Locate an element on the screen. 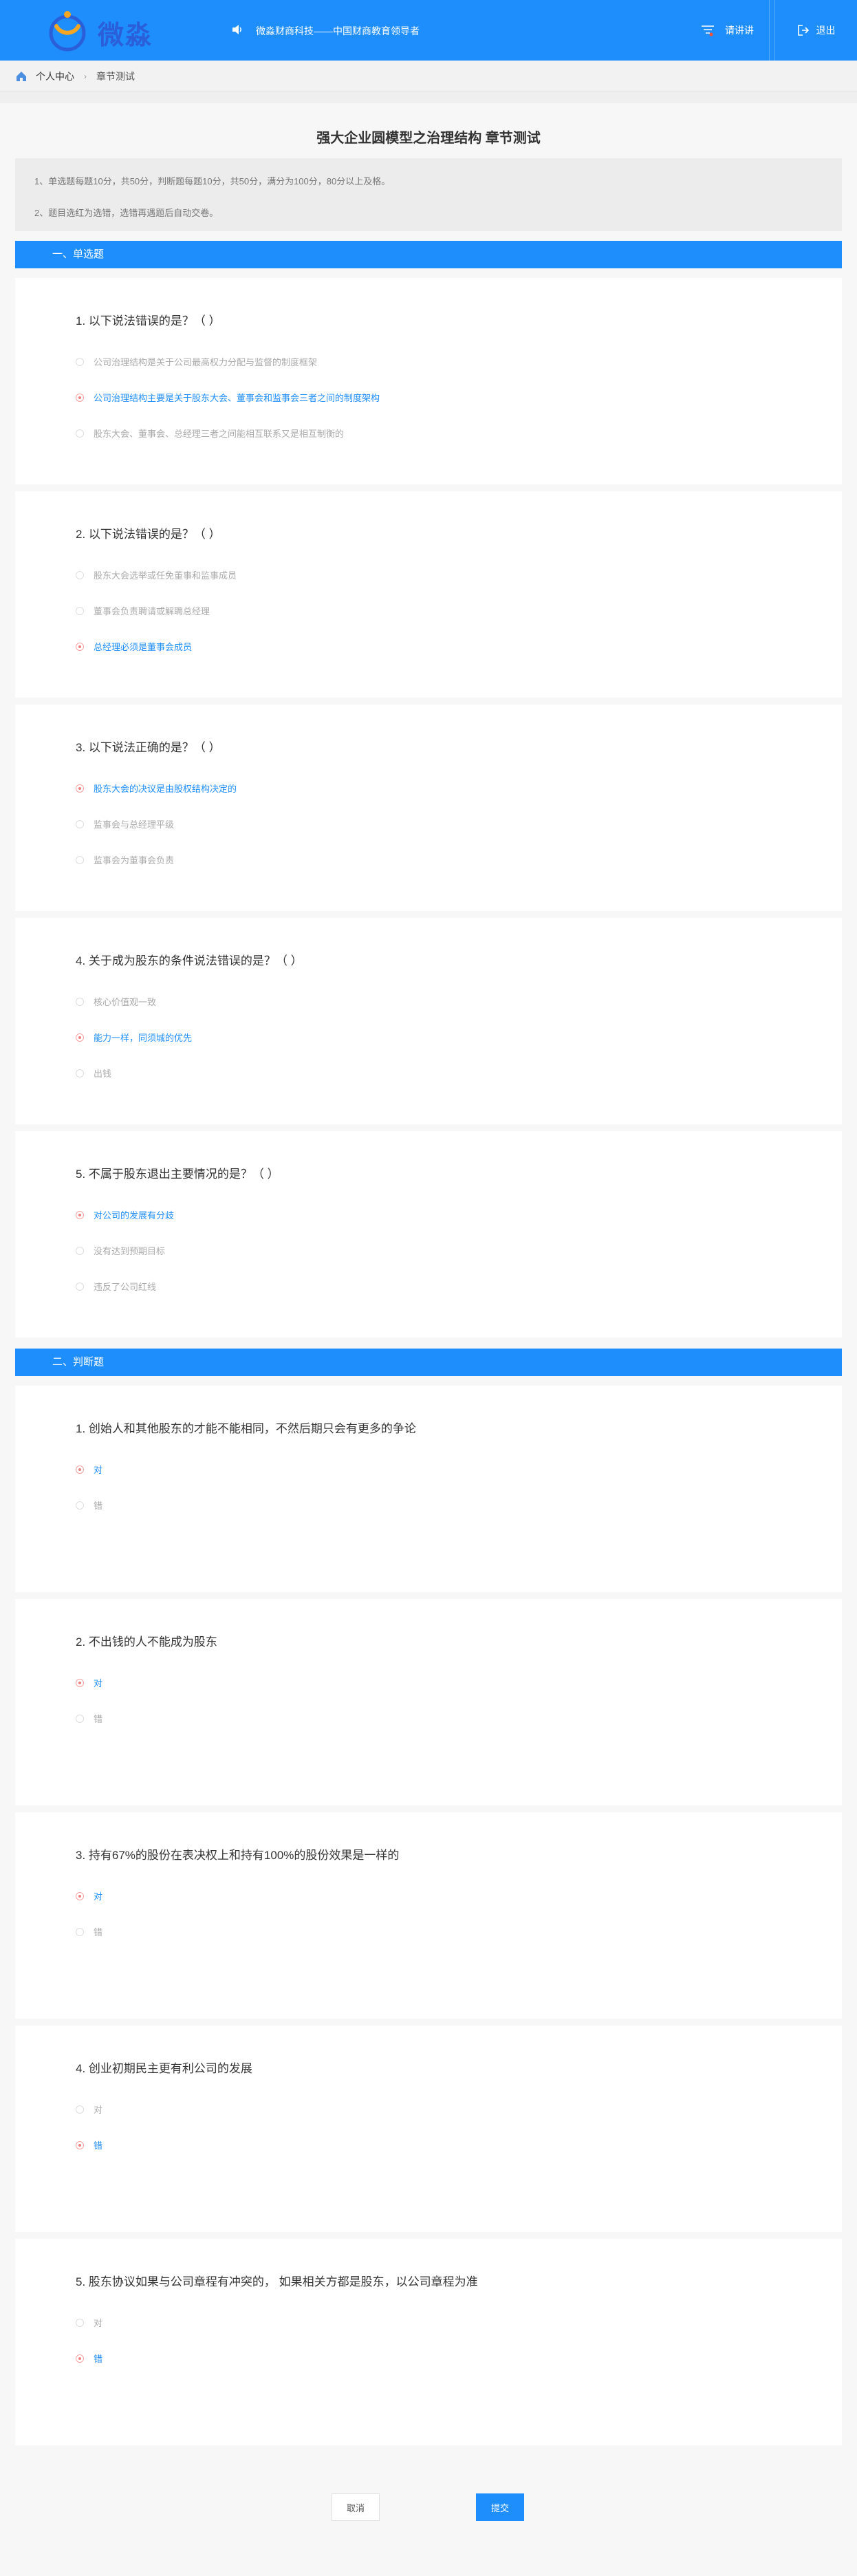 Image resolution: width=857 pixels, height=2576 pixels. question-title: 3. 持有67%的股份在表决权上和持有100%的股份效果是一样的 is located at coordinates (238, 1856).